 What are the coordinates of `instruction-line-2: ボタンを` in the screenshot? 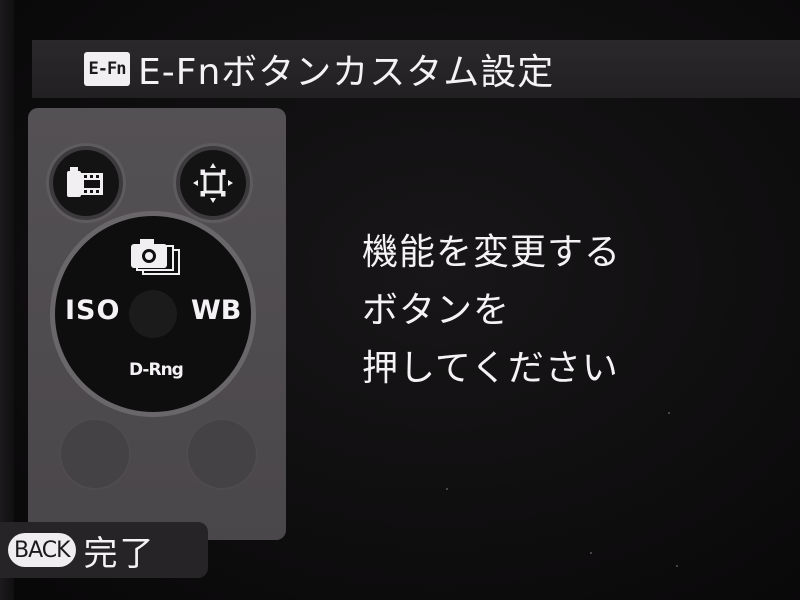 It's located at (436, 310).